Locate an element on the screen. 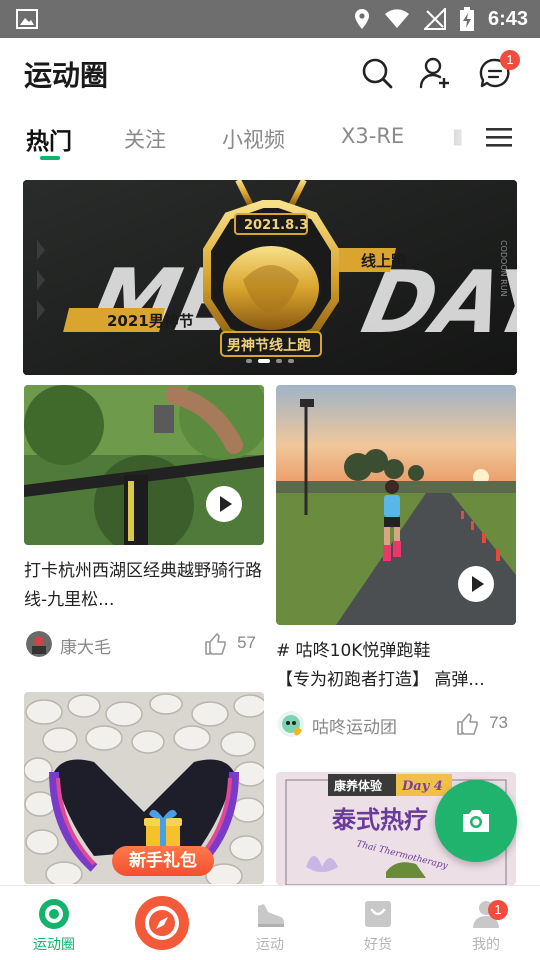  card-topic: # 咕咚10K悦弹跑鞋 is located at coordinates (396, 651).